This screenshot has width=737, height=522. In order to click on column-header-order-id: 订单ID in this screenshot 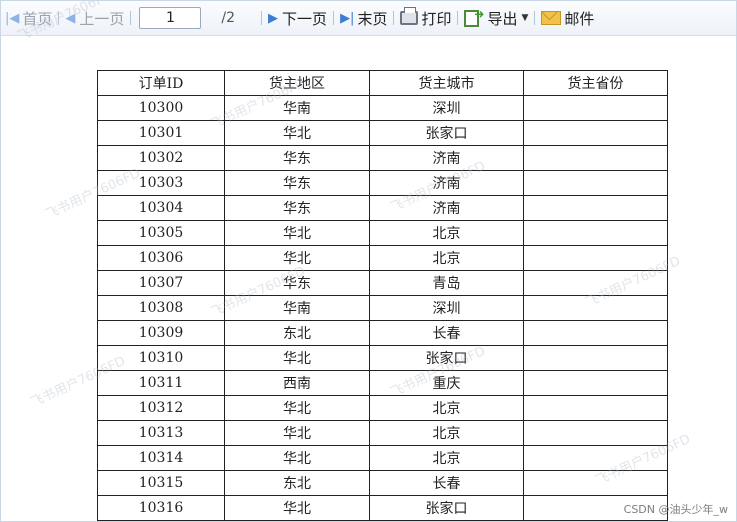, I will do `click(161, 83)`.